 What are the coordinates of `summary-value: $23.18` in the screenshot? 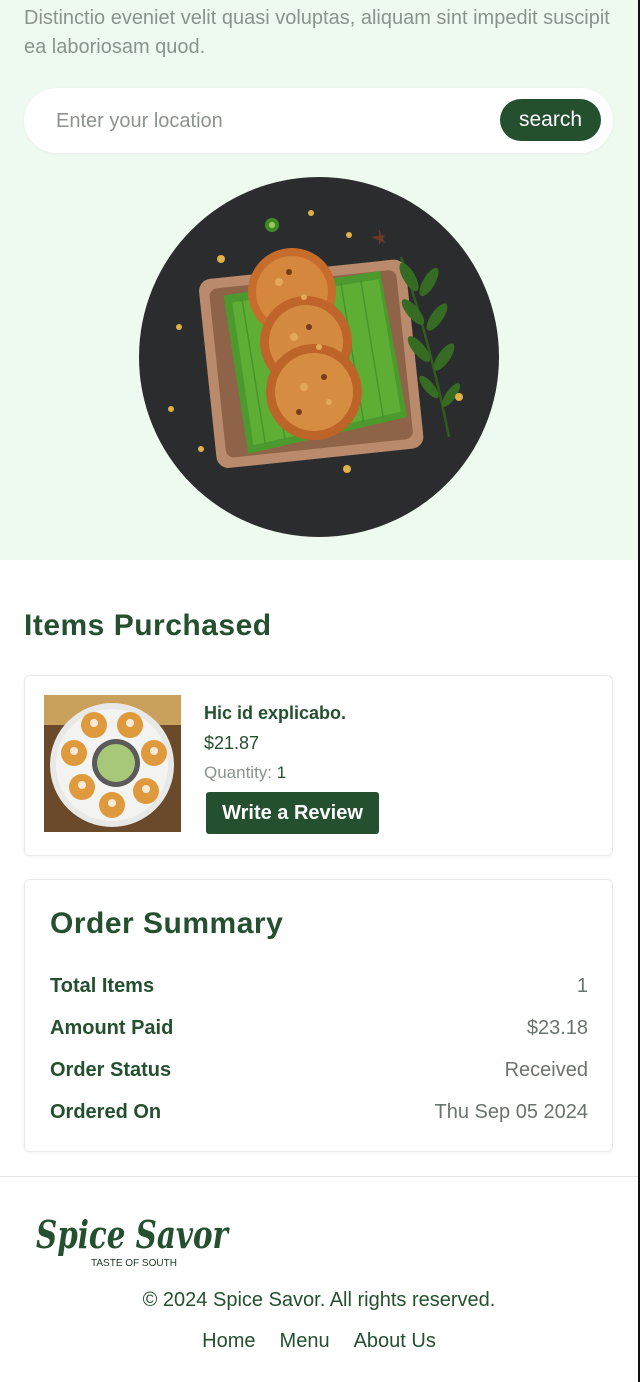 It's located at (557, 1028).